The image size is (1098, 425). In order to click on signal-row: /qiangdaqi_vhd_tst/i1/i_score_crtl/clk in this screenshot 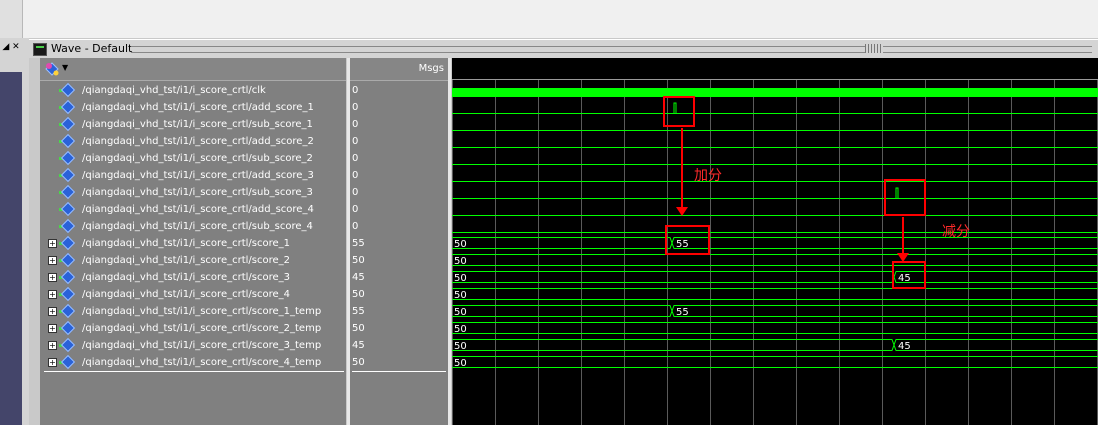, I will do `click(193, 90)`.